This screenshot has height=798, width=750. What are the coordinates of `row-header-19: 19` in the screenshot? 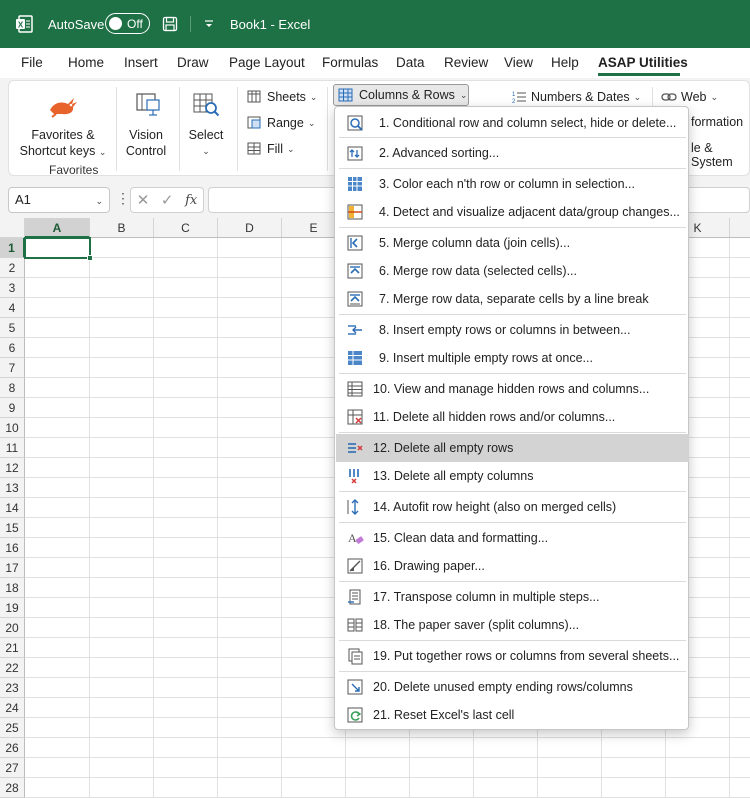 It's located at (12, 608).